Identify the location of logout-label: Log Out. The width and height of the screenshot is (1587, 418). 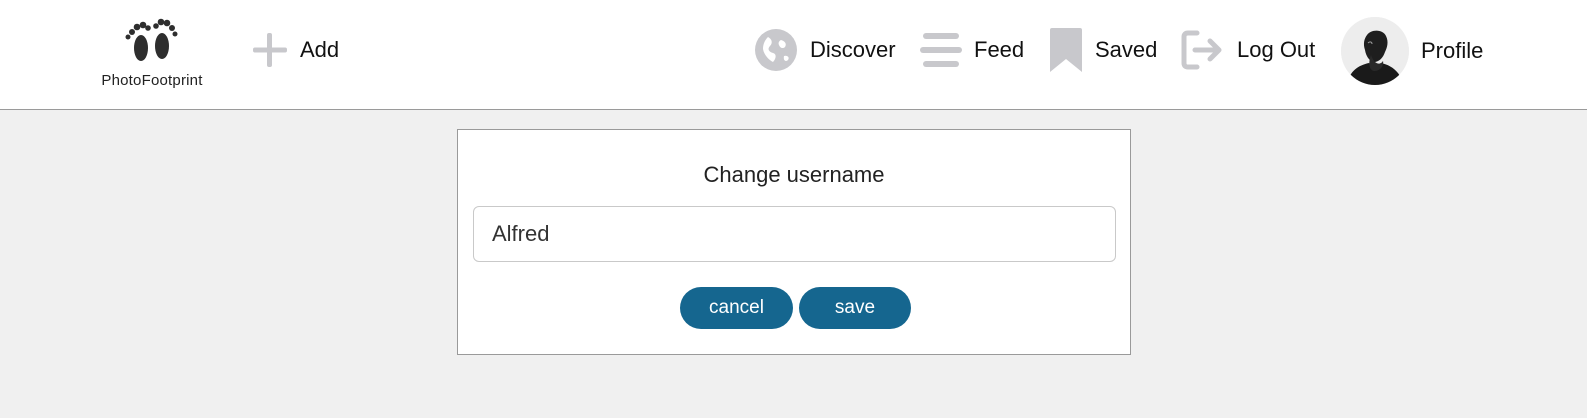
(1276, 49).